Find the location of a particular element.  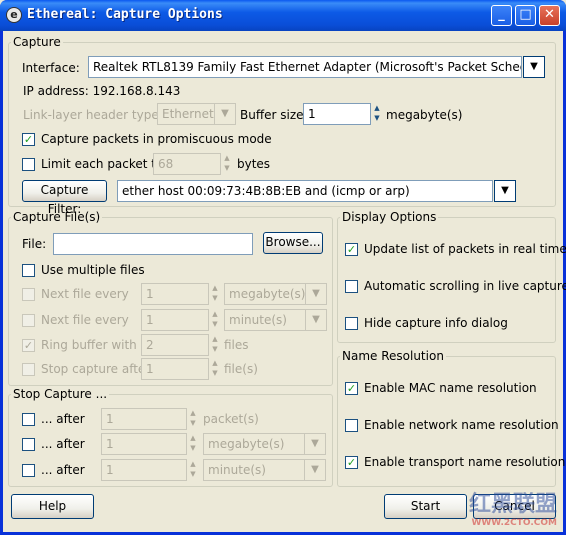

ring-buffer-checkbox: ✓ is located at coordinates (28, 345).